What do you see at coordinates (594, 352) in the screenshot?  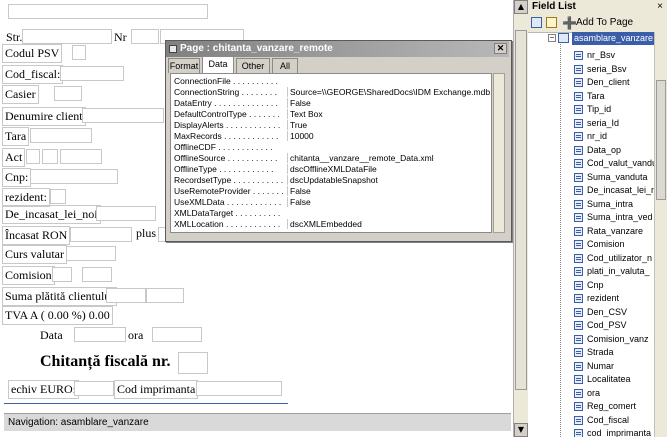 I see `field-item: Strada` at bounding box center [594, 352].